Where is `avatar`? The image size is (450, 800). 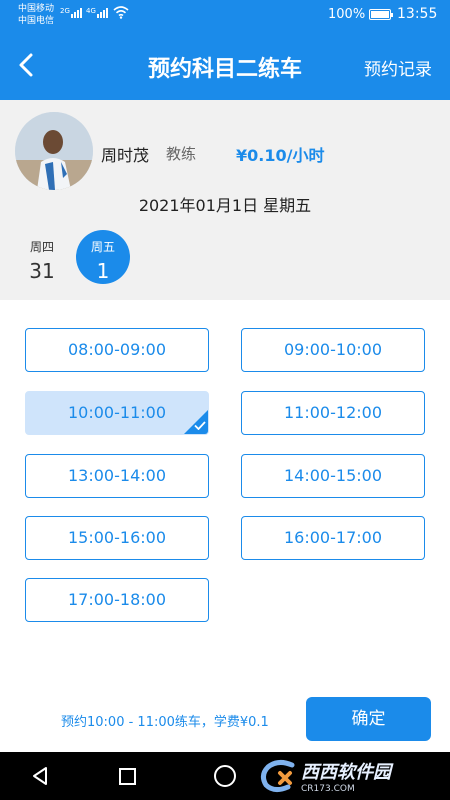
avatar is located at coordinates (54, 151).